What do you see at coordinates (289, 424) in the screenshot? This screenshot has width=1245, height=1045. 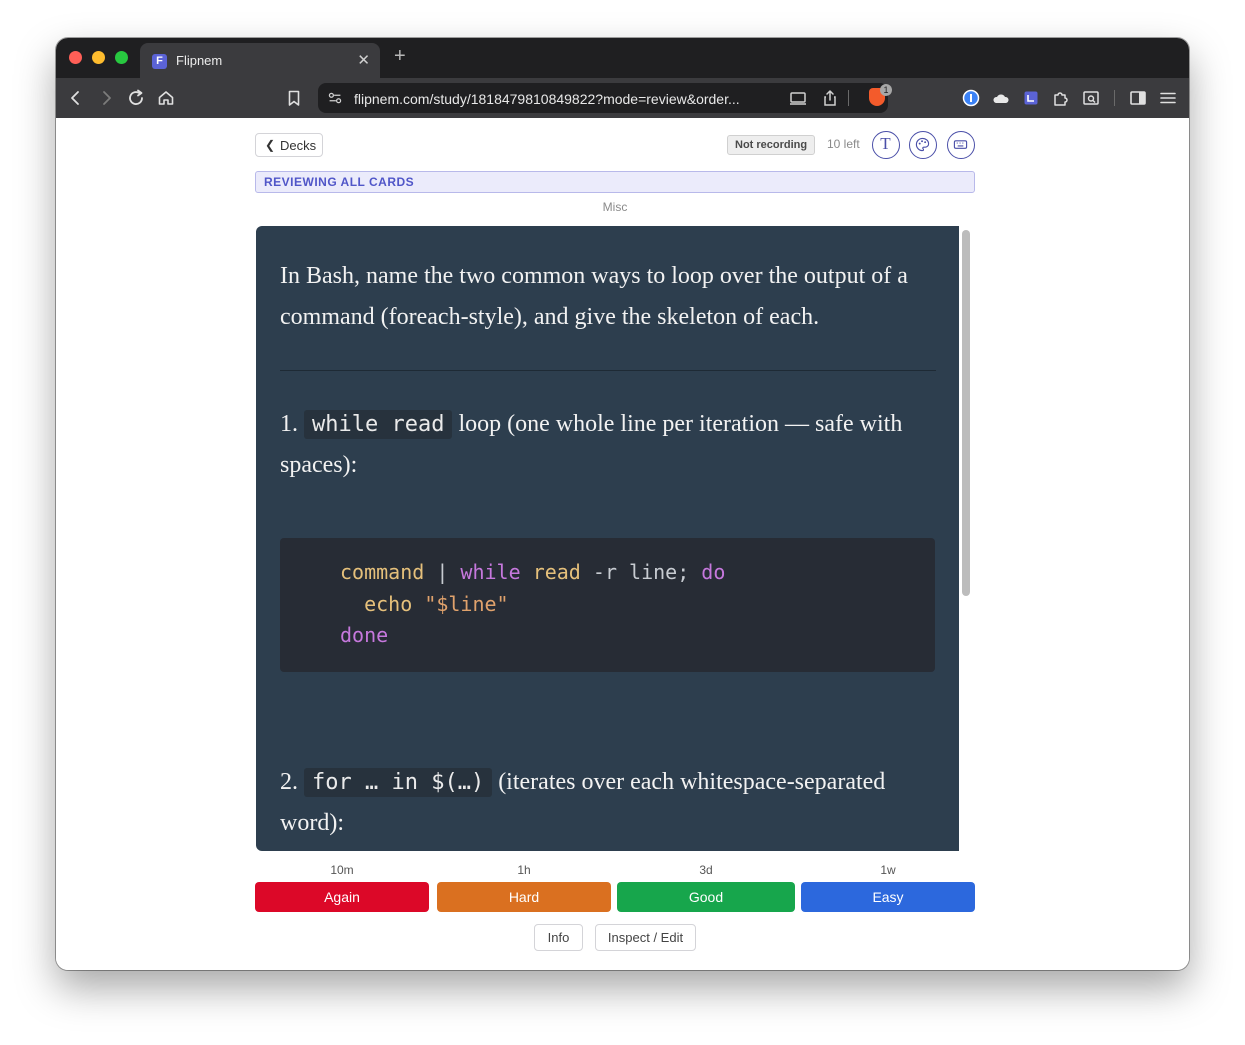 I see `item-1-number: 1.` at bounding box center [289, 424].